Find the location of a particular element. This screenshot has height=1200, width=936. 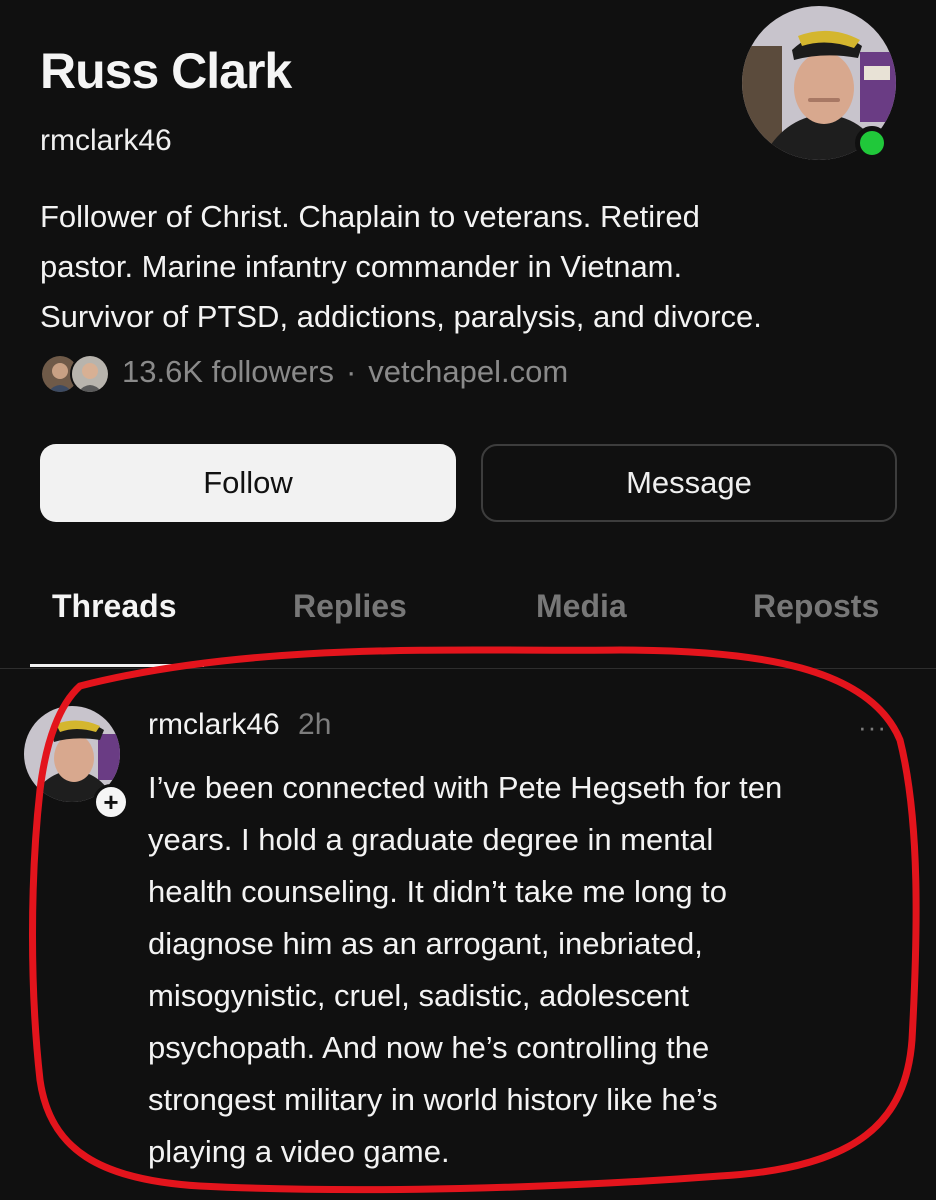

post-header: rmclark46 2h is located at coordinates (239, 725).